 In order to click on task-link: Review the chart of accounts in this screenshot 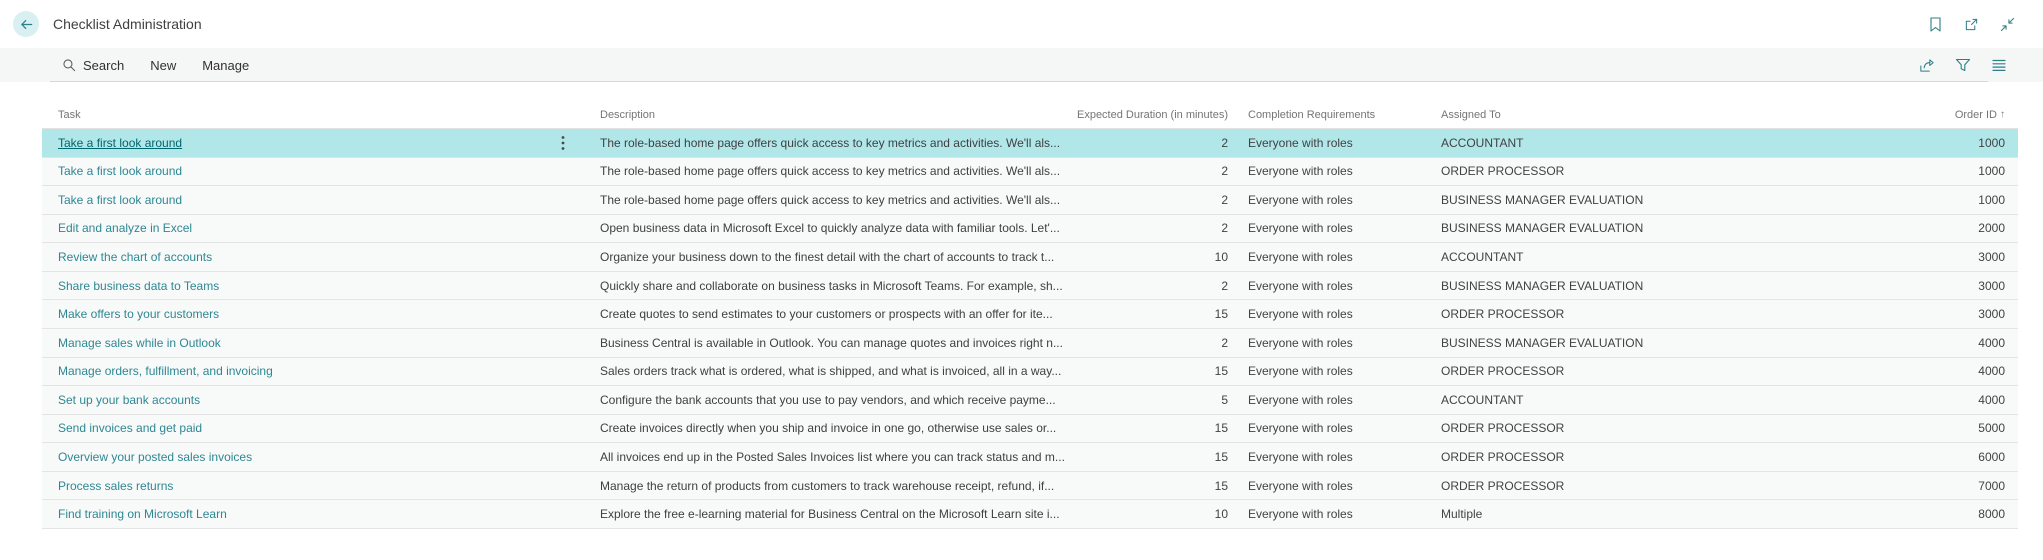, I will do `click(135, 257)`.